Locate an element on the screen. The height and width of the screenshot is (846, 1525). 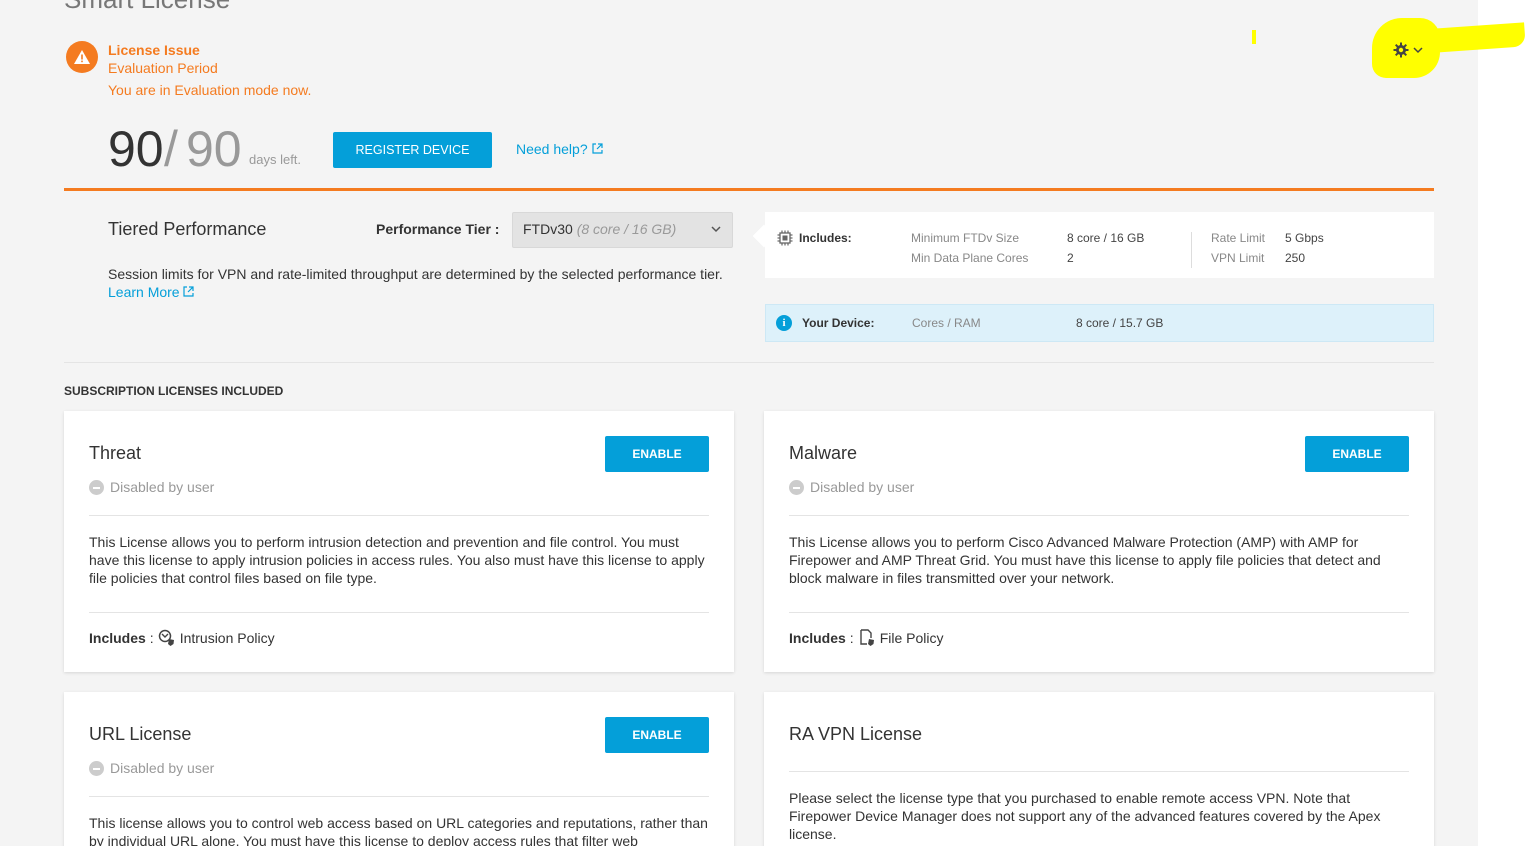
right-panel-edge is located at coordinates (1501, 423).